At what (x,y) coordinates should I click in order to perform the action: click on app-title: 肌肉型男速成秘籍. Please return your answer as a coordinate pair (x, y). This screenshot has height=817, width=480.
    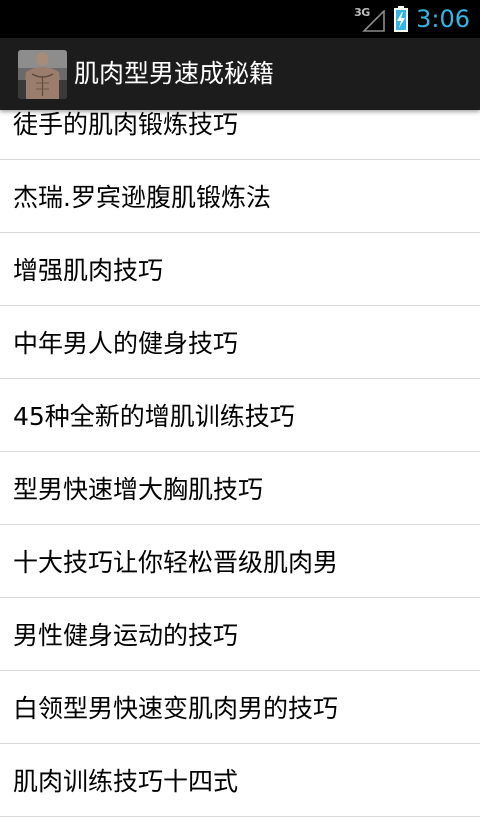
    Looking at the image, I should click on (174, 73).